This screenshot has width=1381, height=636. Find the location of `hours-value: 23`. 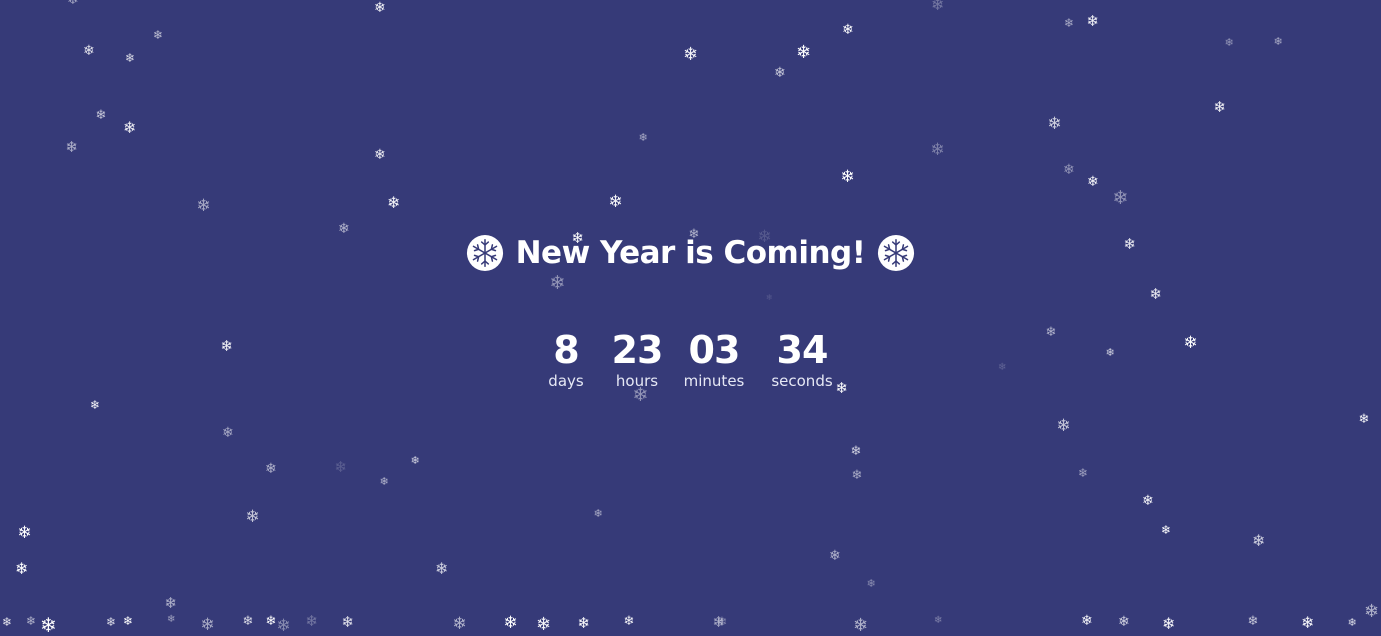

hours-value: 23 is located at coordinates (637, 350).